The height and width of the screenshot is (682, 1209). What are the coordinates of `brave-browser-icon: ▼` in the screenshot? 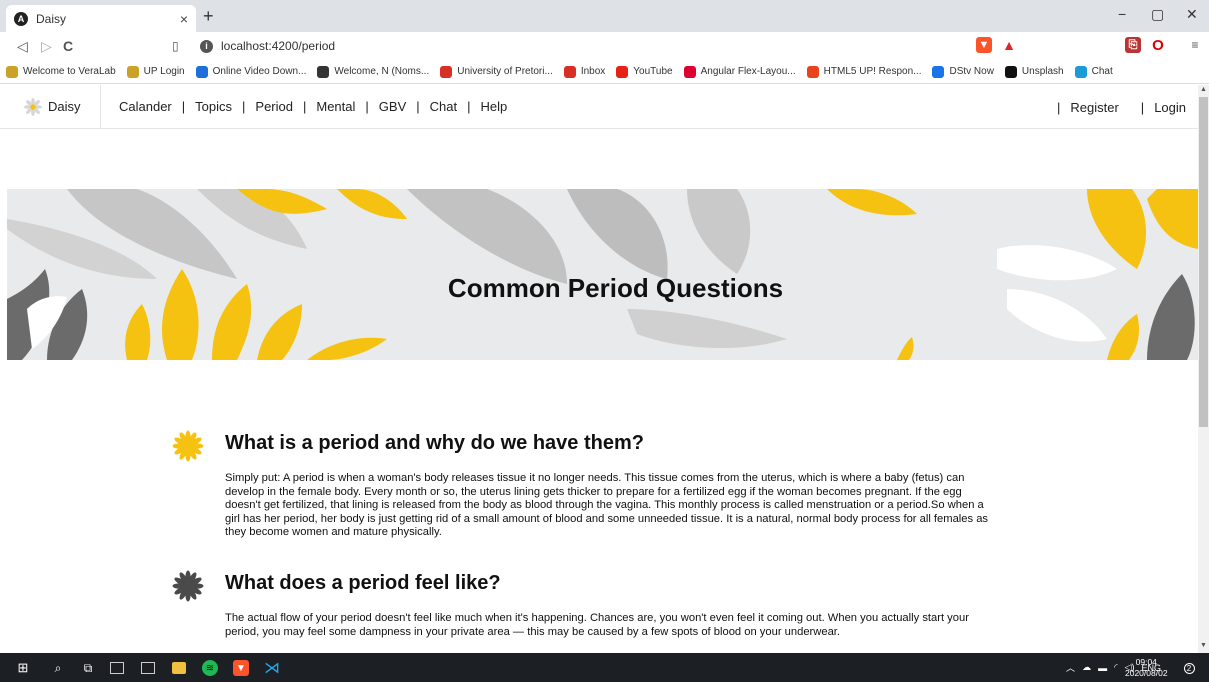 It's located at (241, 668).